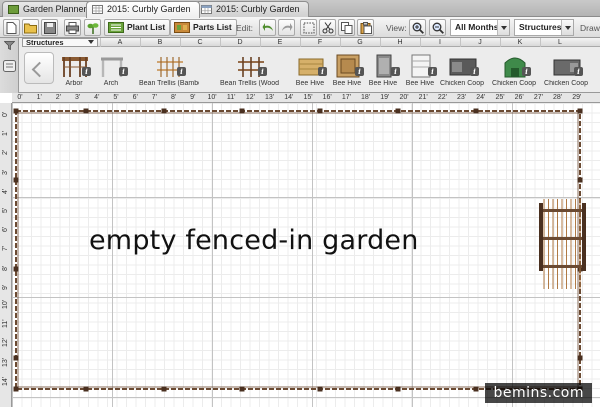  What do you see at coordinates (327, 97) in the screenshot?
I see `ruler-tick-label: 16'` at bounding box center [327, 97].